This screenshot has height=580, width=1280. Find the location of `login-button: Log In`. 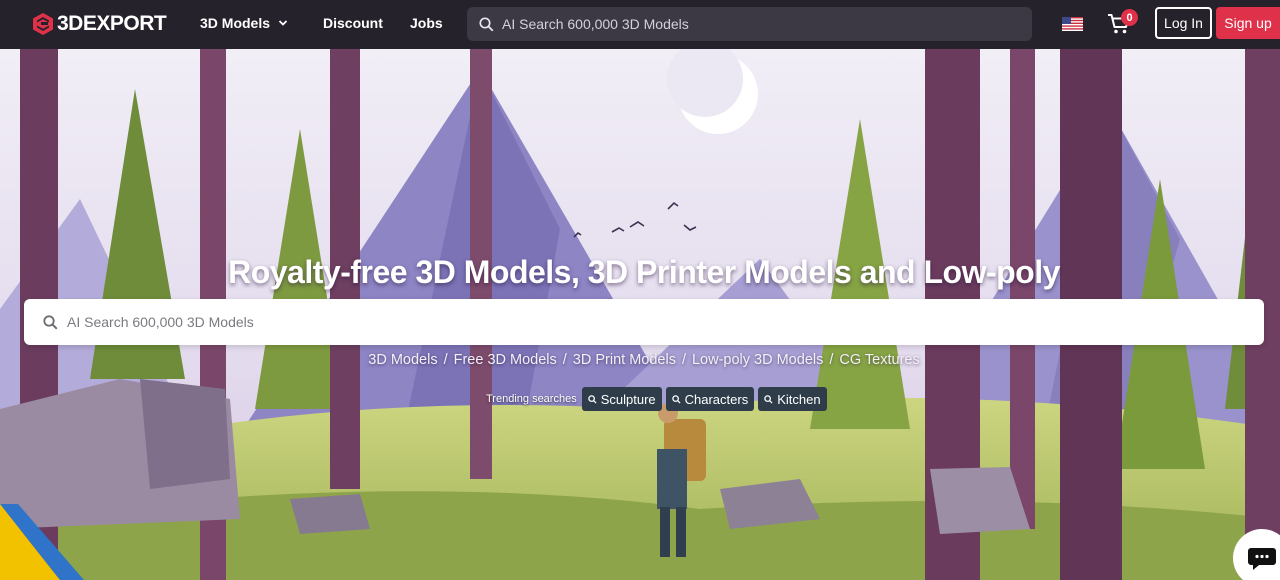

login-button: Log In is located at coordinates (1183, 23).